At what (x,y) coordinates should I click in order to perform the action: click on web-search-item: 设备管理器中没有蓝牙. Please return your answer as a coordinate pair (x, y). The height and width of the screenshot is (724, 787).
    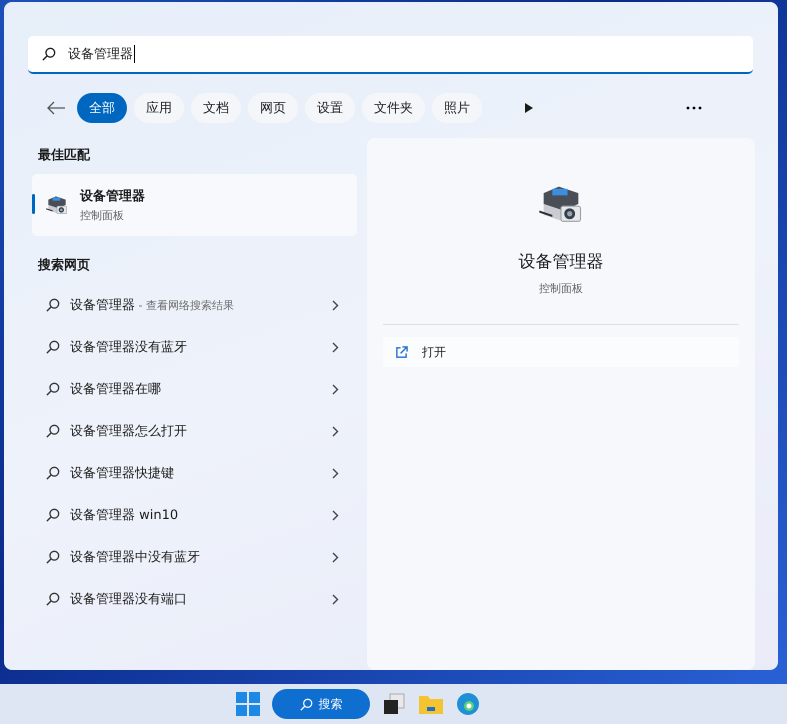
    Looking at the image, I should click on (194, 557).